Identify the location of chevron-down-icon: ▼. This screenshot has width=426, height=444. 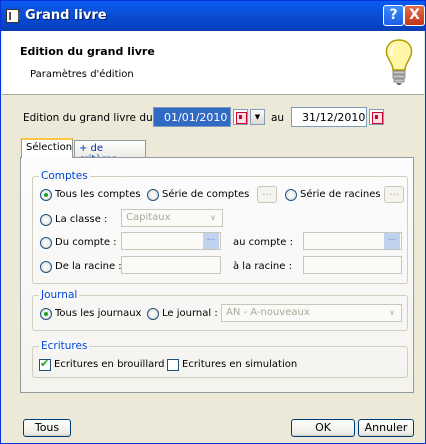
(257, 117).